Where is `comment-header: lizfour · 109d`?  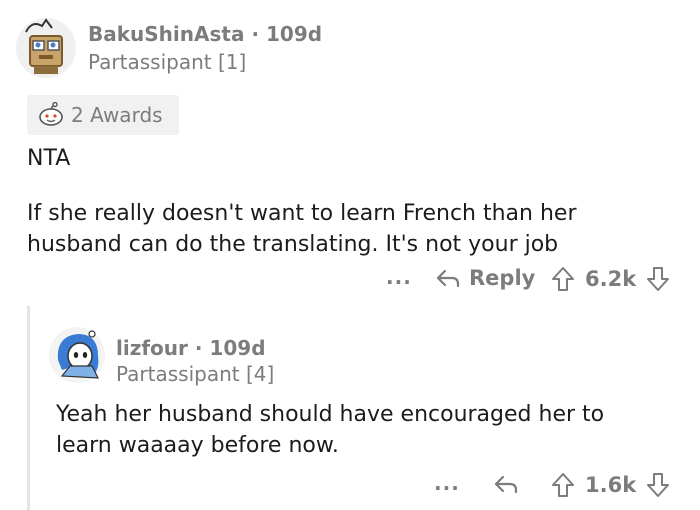
comment-header: lizfour · 109d is located at coordinates (191, 348).